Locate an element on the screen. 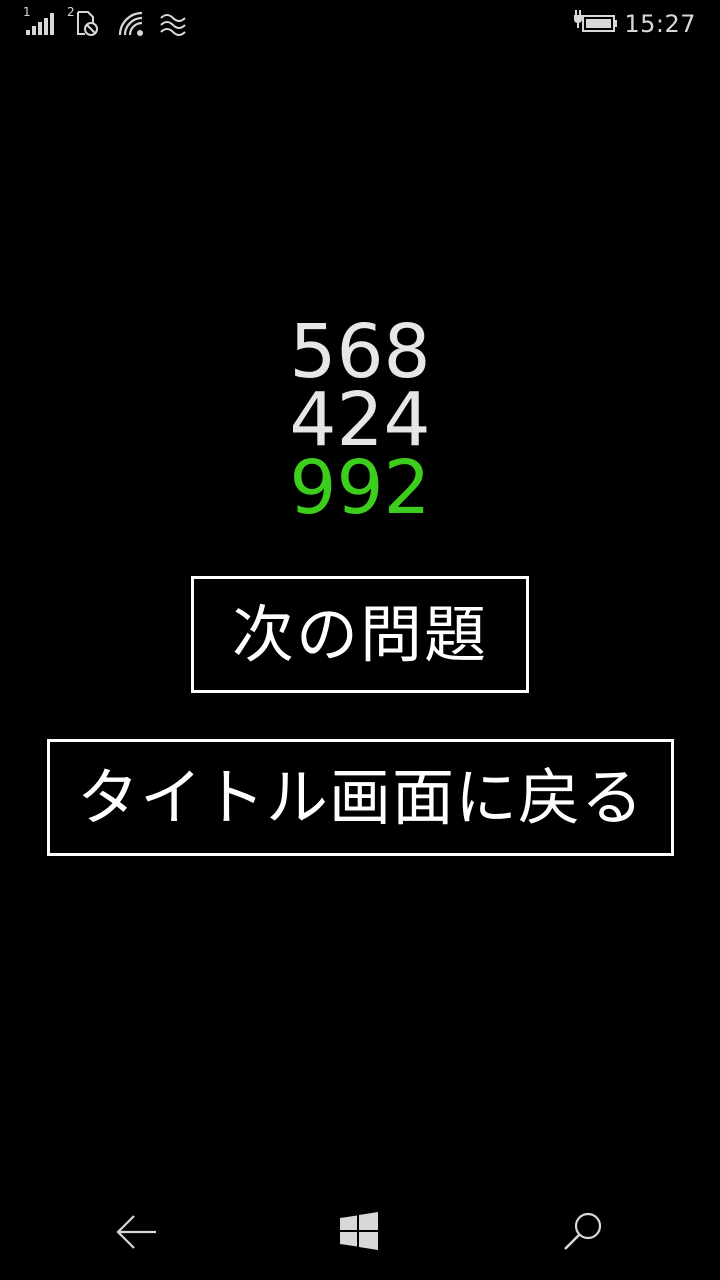 Image resolution: width=720 pixels, height=1280 pixels. next-problem-button: 次の問題 is located at coordinates (360, 634).